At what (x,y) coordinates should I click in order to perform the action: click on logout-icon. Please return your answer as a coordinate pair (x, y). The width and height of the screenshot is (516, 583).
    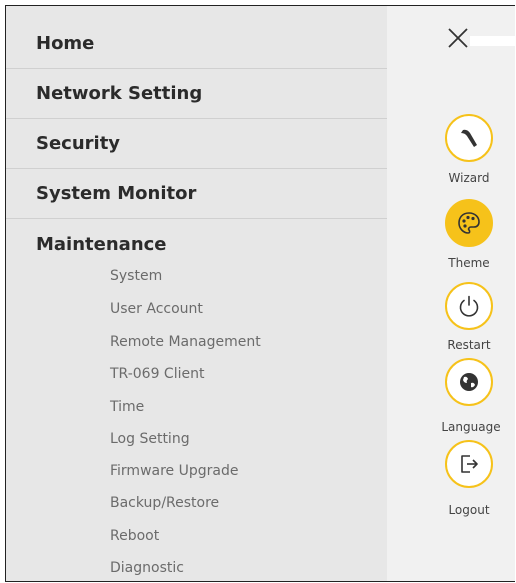
    Looking at the image, I should click on (469, 464).